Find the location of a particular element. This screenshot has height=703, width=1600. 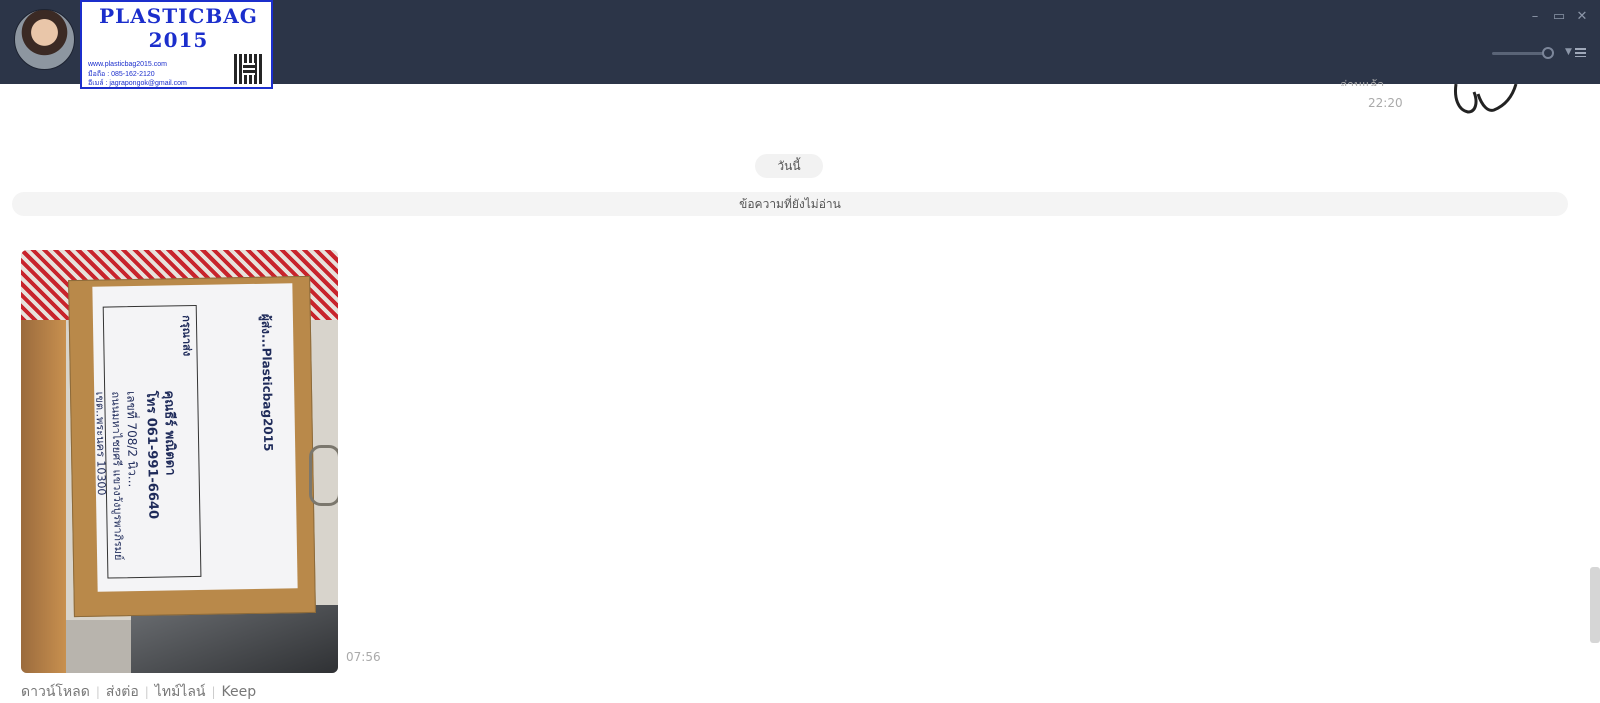

read-status: อ่านแล้ว is located at coordinates (1362, 82).